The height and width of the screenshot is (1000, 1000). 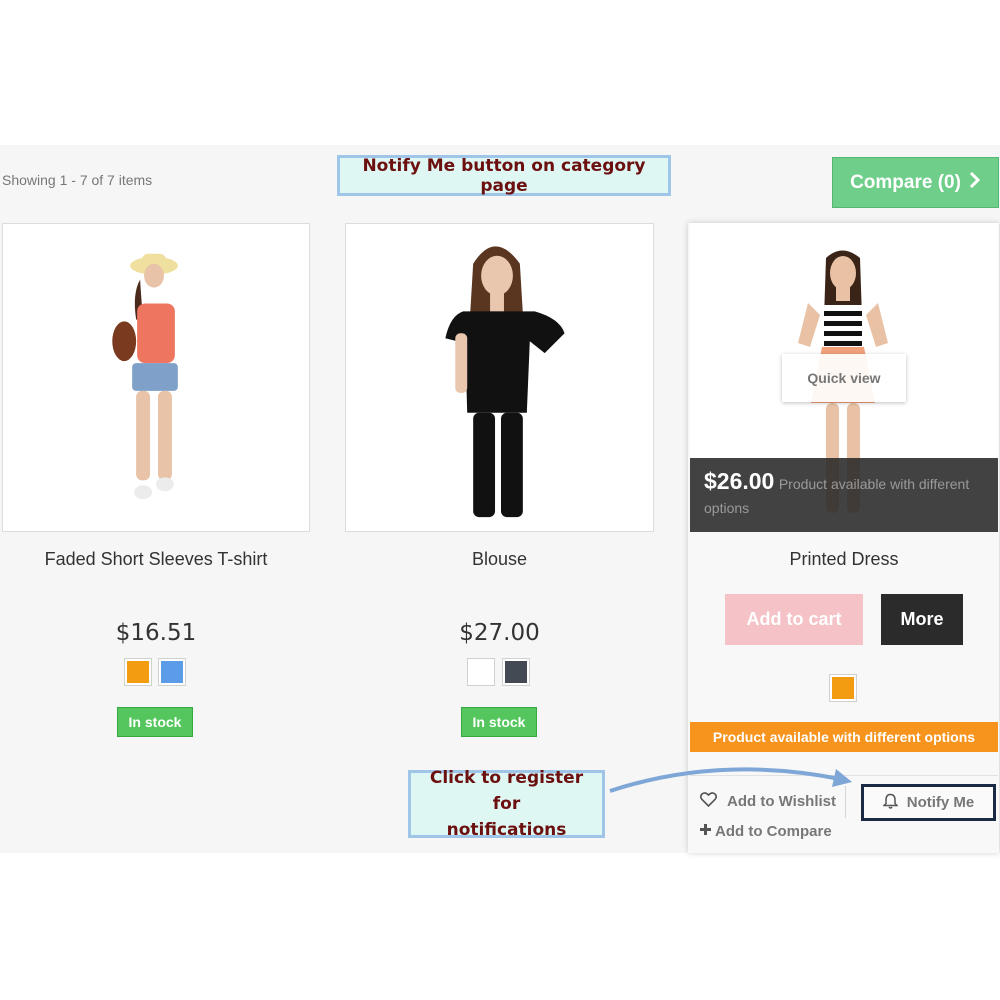 What do you see at coordinates (499, 559) in the screenshot?
I see `product-name: Blouse` at bounding box center [499, 559].